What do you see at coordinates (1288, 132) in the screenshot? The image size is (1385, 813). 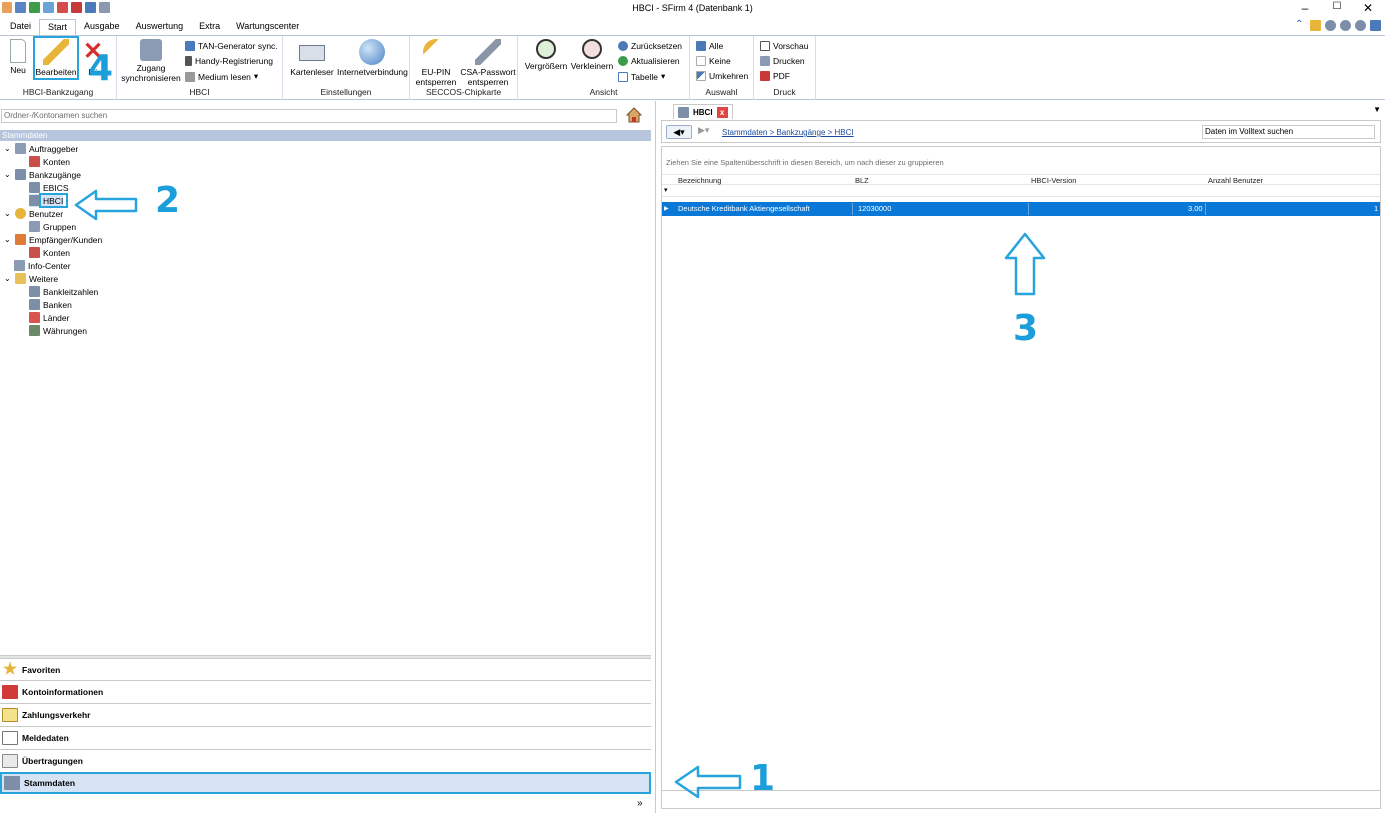 I see `fulltext-search-input: Daten im Volltext suchen` at bounding box center [1288, 132].